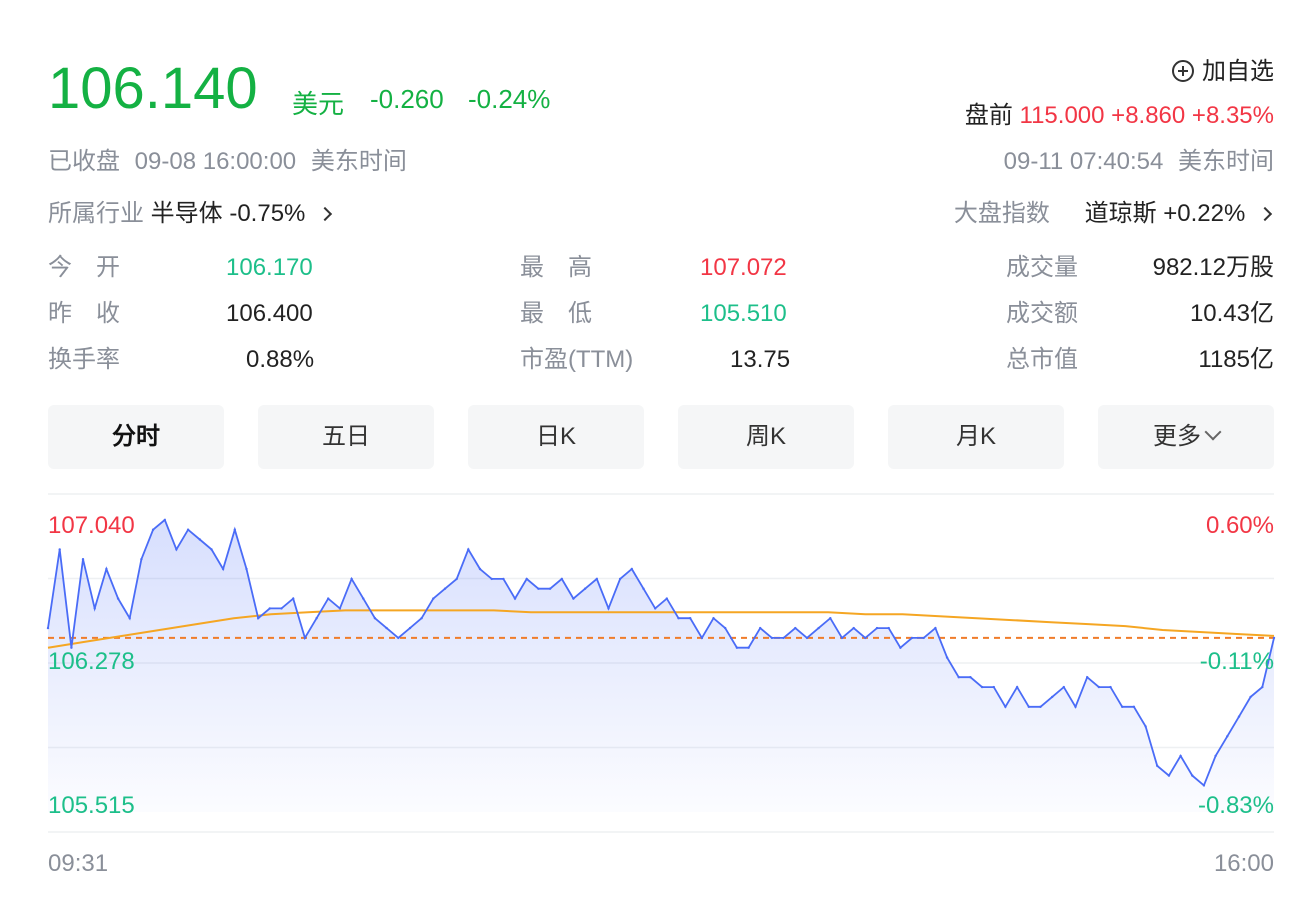 The height and width of the screenshot is (908, 1314). What do you see at coordinates (346, 437) in the screenshot?
I see `tab-five-day: 五日` at bounding box center [346, 437].